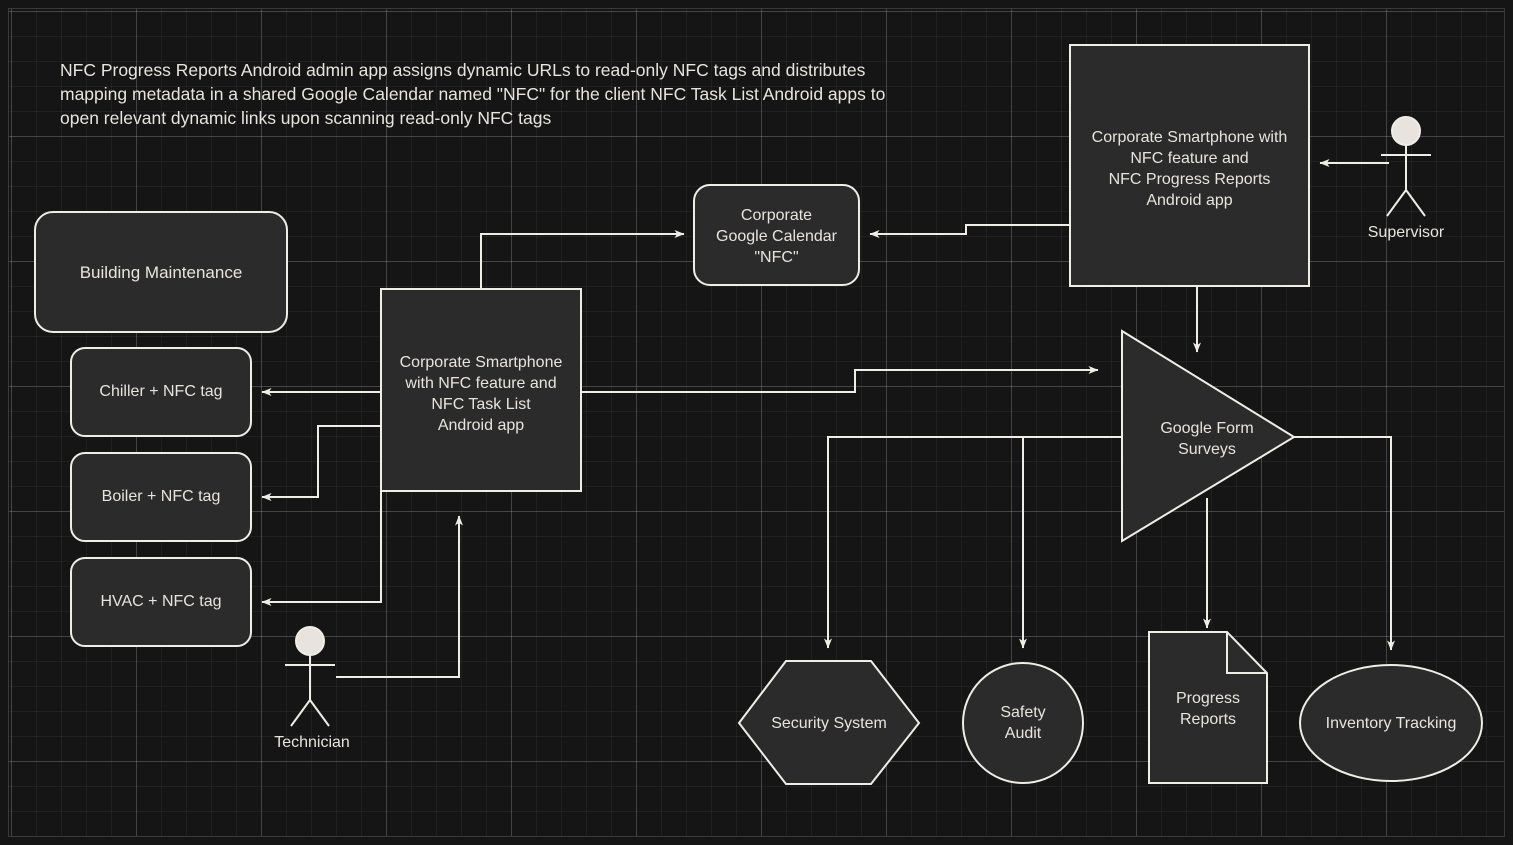 Image resolution: width=1513 pixels, height=845 pixels. What do you see at coordinates (582, 259) in the screenshot?
I see `edge-phone-to-calendar` at bounding box center [582, 259].